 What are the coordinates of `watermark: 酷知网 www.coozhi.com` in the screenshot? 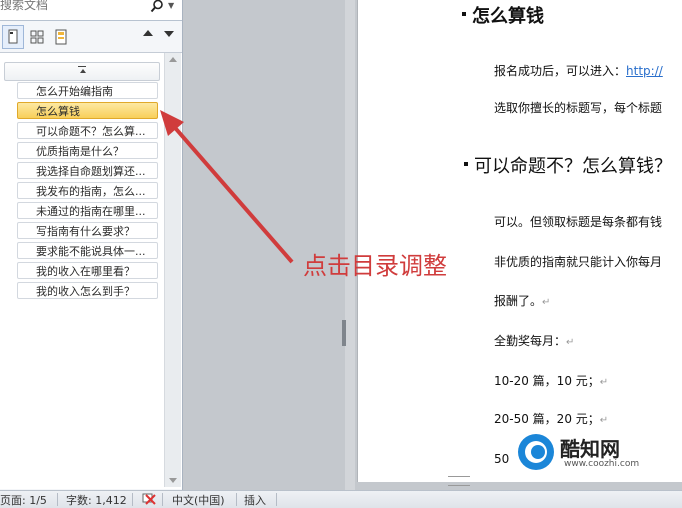 It's located at (591, 454).